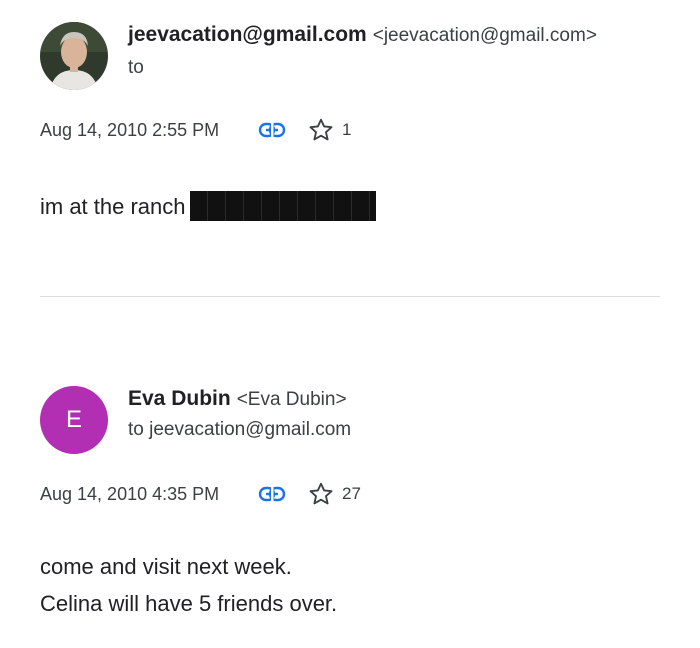  I want to click on message-divider, so click(350, 296).